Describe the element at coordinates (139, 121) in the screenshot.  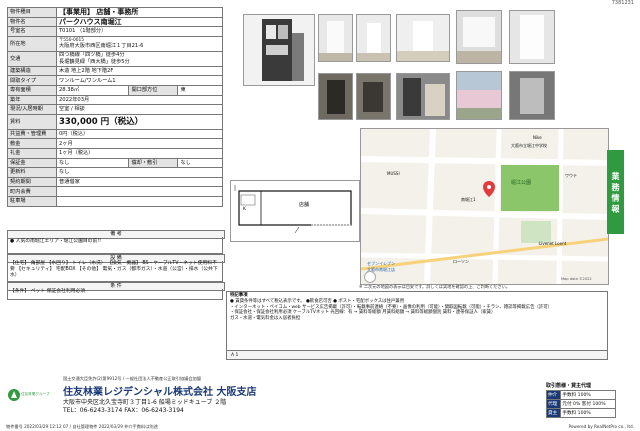
I see `rent: 330,000 円（税込）` at that location.